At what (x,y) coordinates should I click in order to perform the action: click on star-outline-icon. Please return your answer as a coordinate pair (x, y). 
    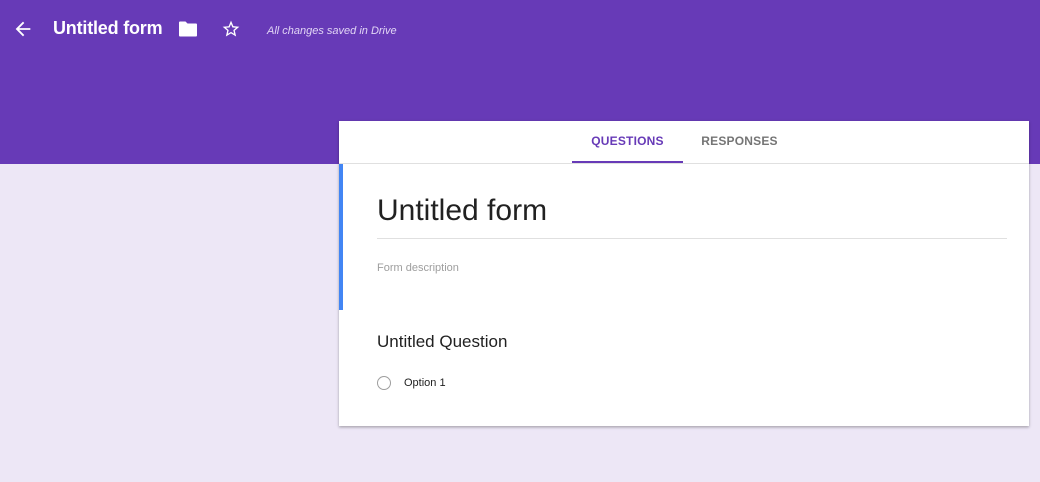
    Looking at the image, I should click on (231, 28).